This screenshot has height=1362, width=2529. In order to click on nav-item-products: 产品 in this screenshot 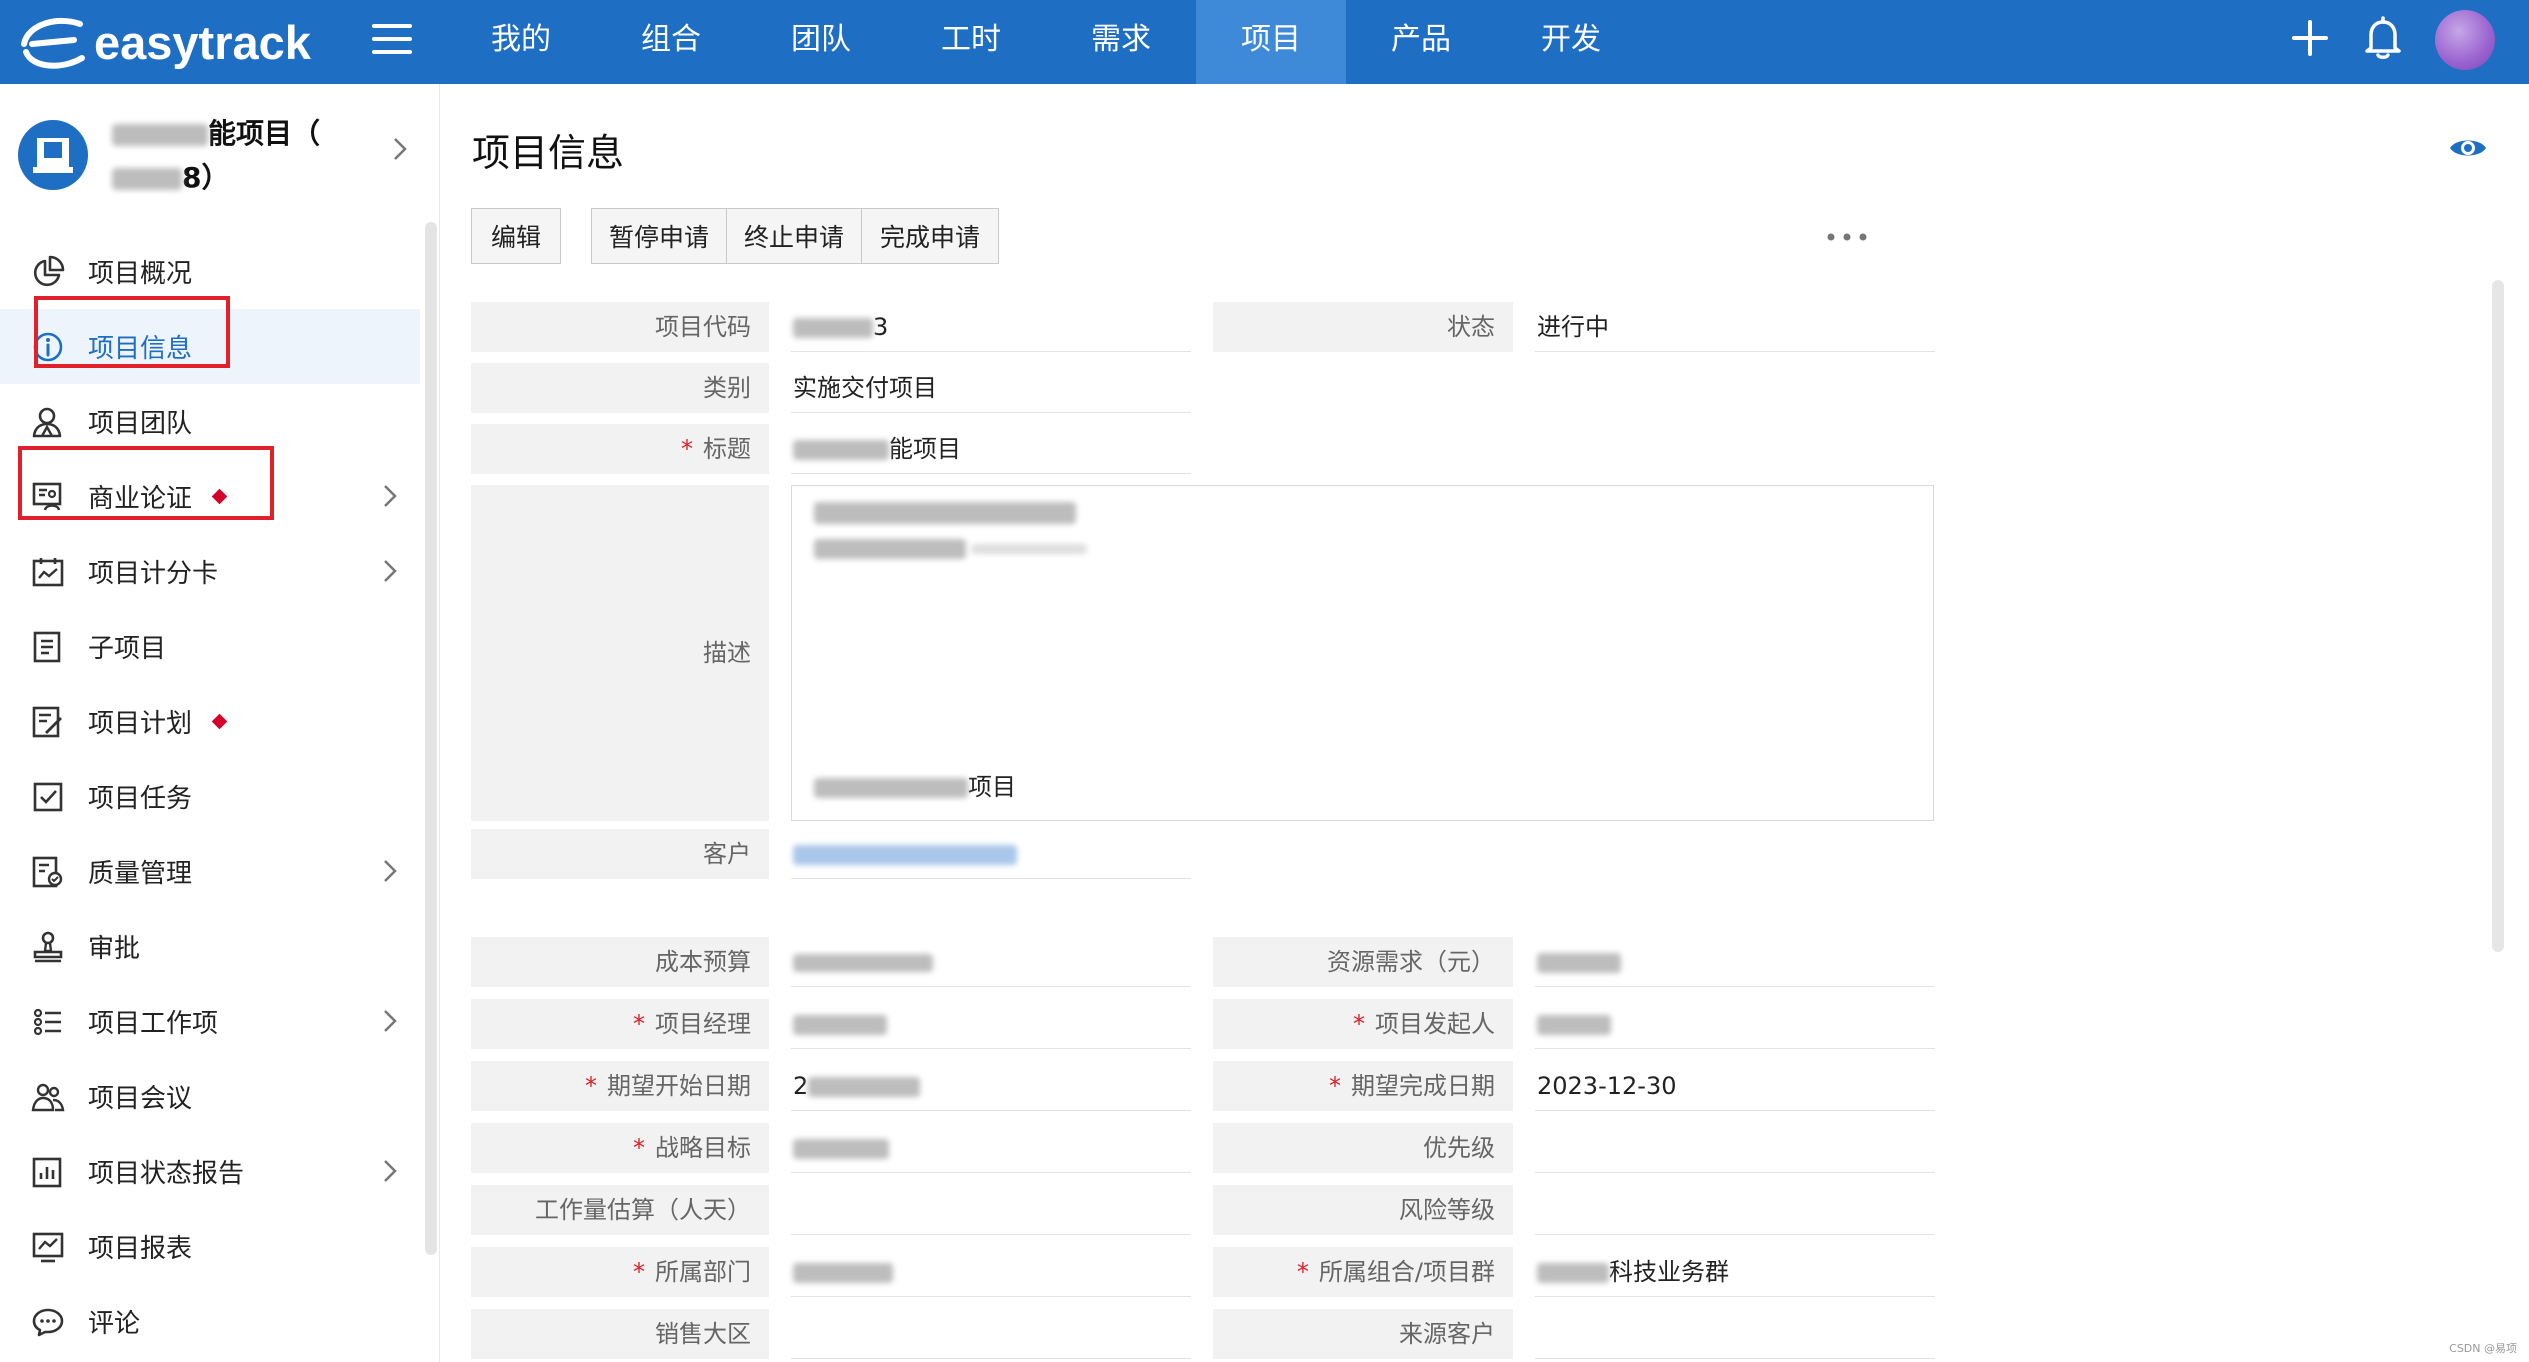, I will do `click(1421, 42)`.